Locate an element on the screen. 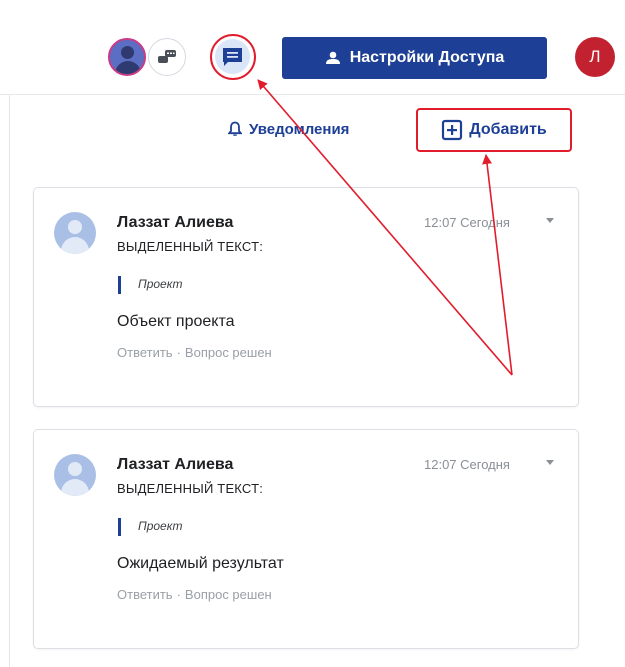 This screenshot has width=625, height=667. access-settings-label: Настройки Доступа is located at coordinates (427, 57).